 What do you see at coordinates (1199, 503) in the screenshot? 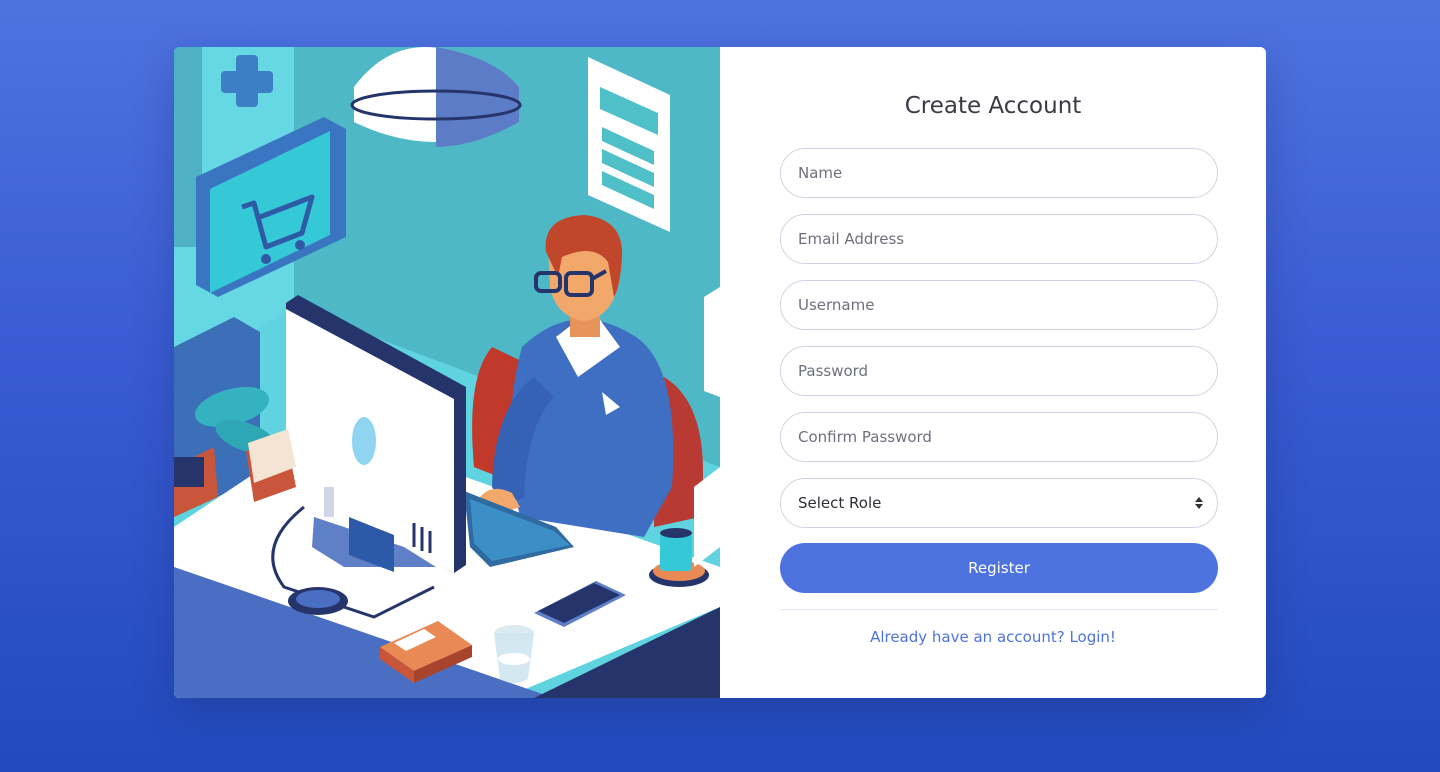
I see `sort-arrows-icon` at bounding box center [1199, 503].